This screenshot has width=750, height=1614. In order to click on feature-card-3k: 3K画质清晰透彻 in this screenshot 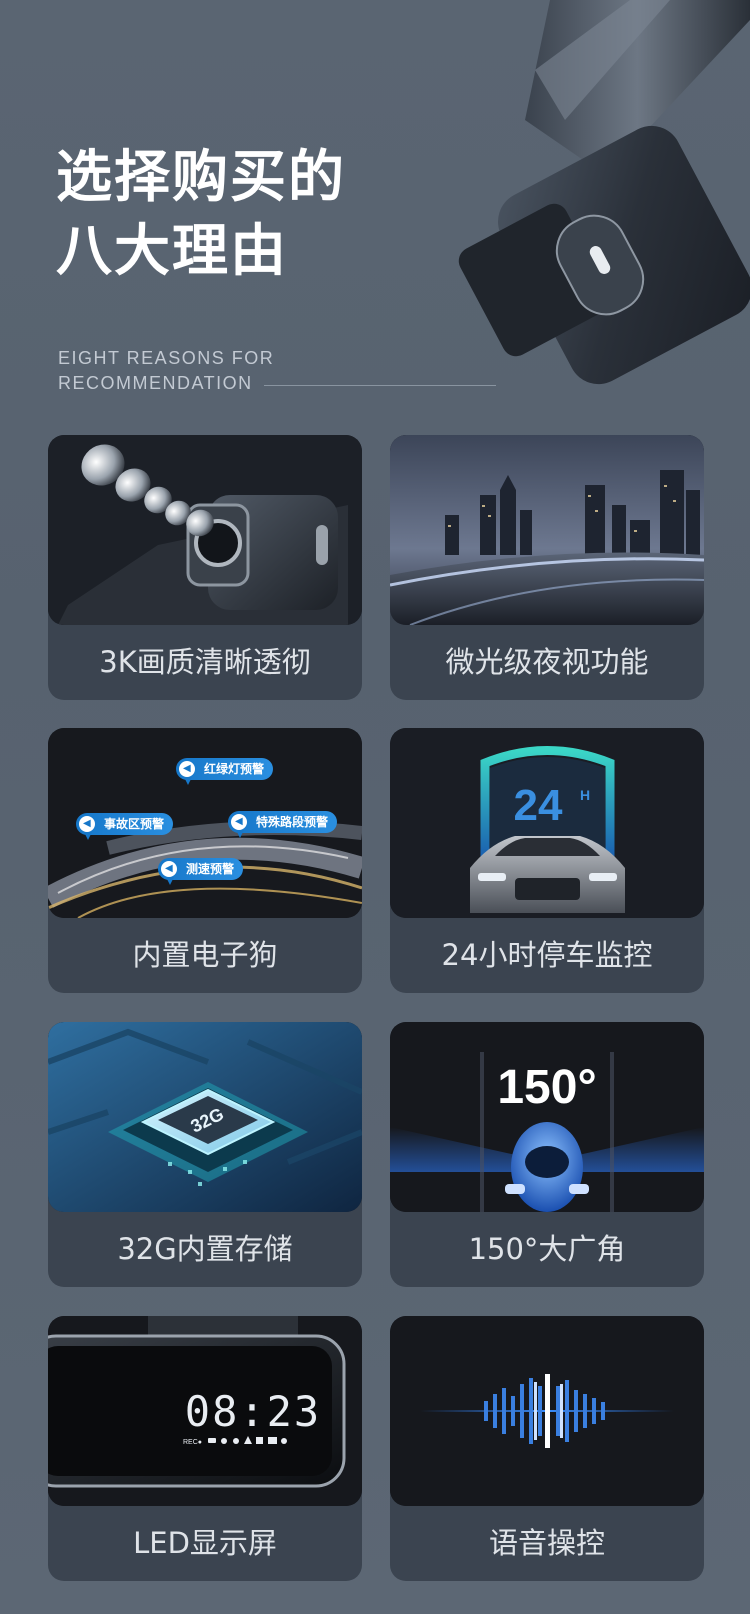, I will do `click(205, 567)`.